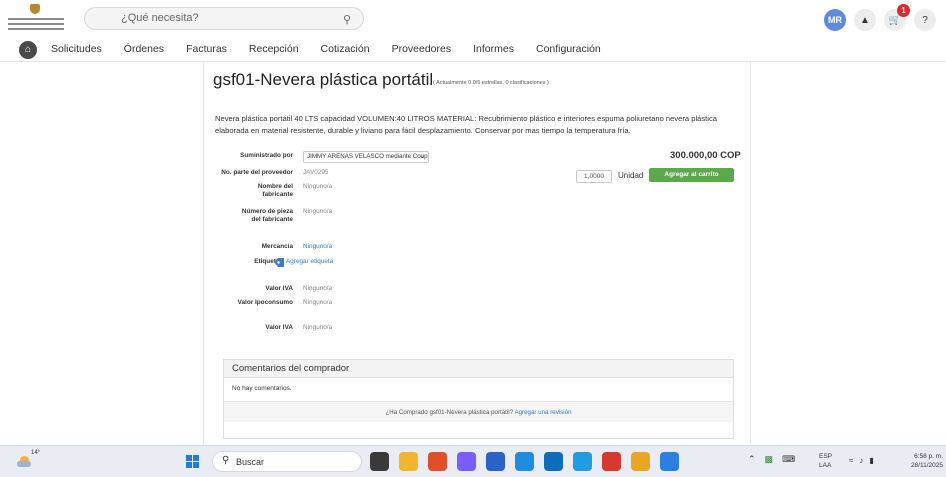 This screenshot has width=946, height=477. I want to click on supplier-part-value: JAV0295, so click(316, 172).